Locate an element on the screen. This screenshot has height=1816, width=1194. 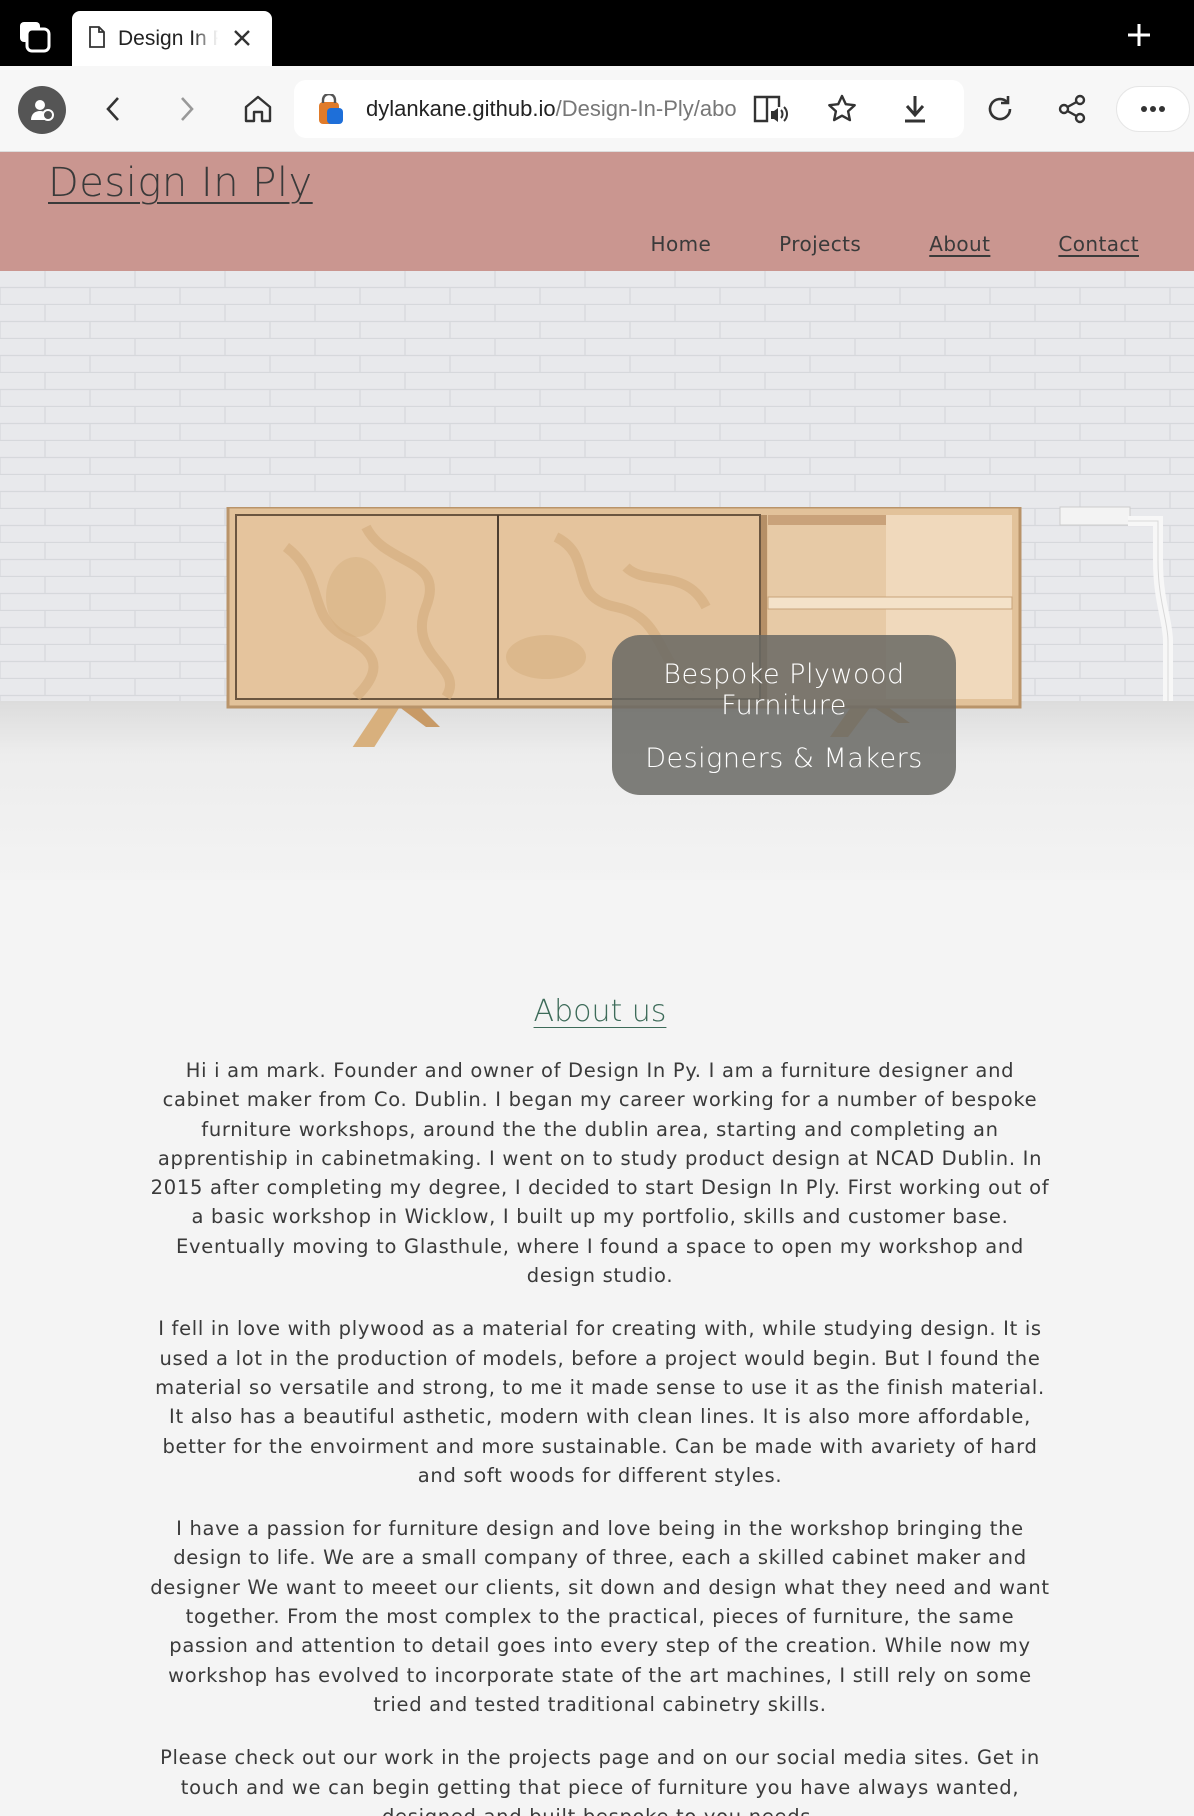
browser-toolbar: dylankane.github.io/Design-In-Ply/about is located at coordinates (597, 109).